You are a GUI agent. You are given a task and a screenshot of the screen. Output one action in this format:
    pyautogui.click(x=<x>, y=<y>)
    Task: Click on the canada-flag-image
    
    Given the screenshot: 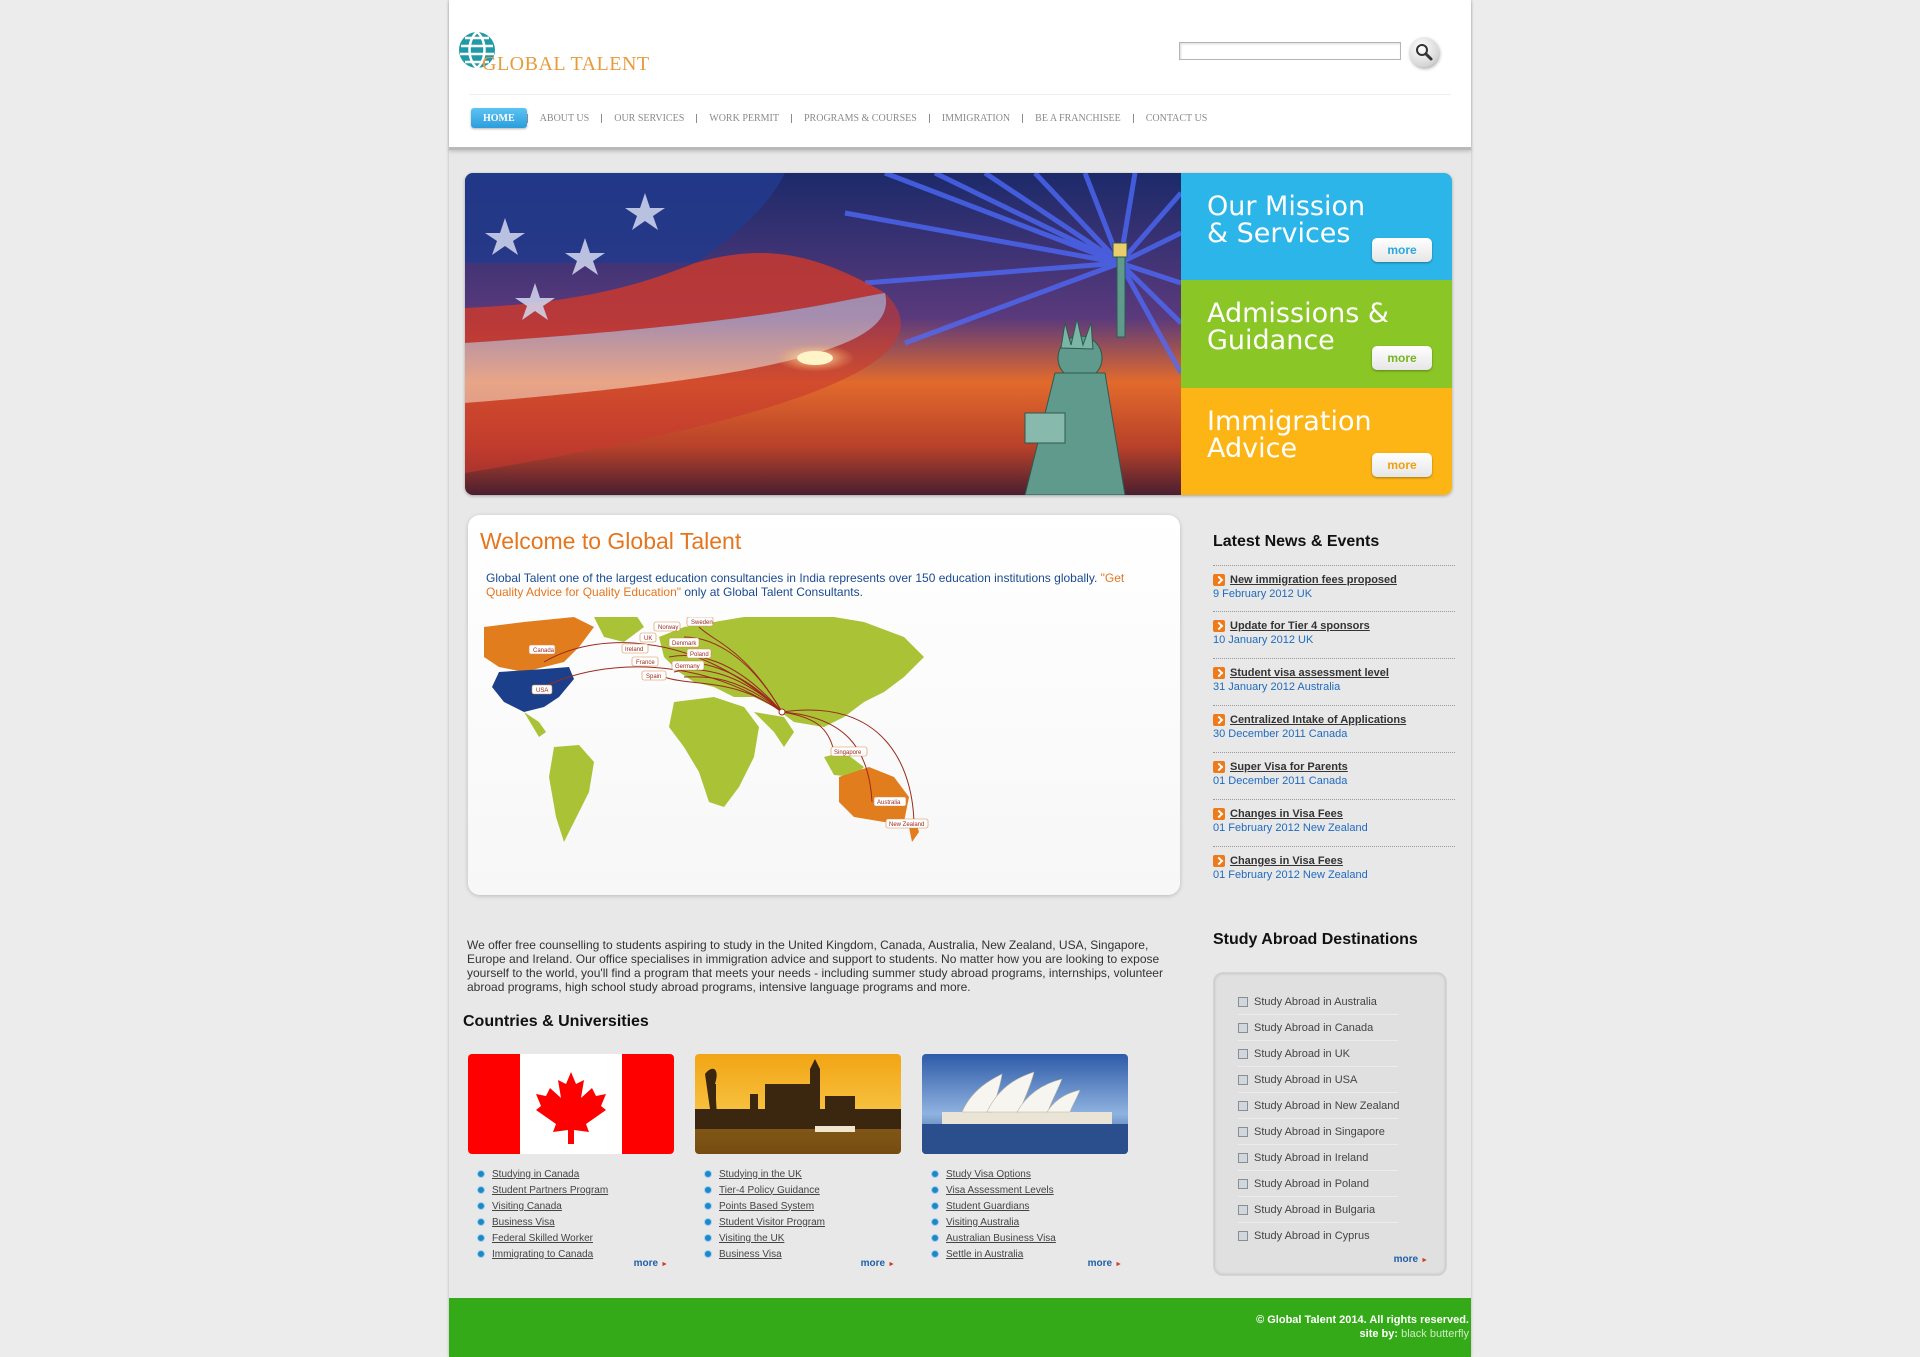 What is the action you would take?
    pyautogui.click(x=571, y=1104)
    